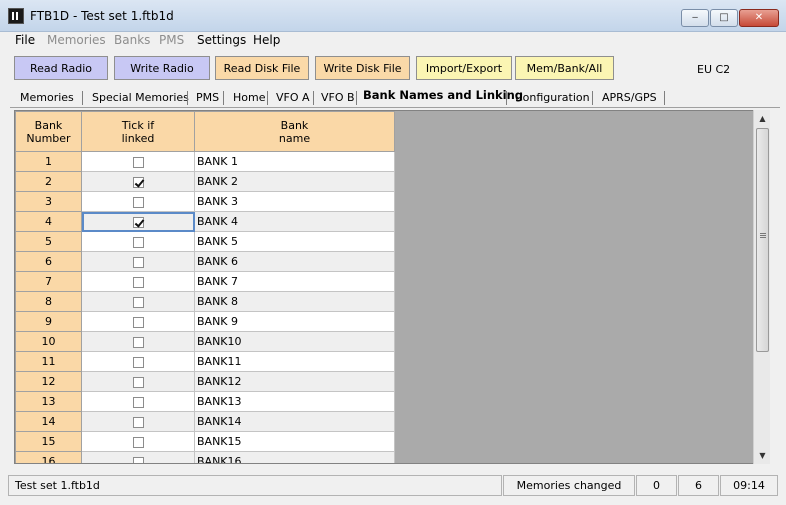 This screenshot has width=786, height=505. What do you see at coordinates (464, 68) in the screenshot?
I see `import-export-button: Import/Export` at bounding box center [464, 68].